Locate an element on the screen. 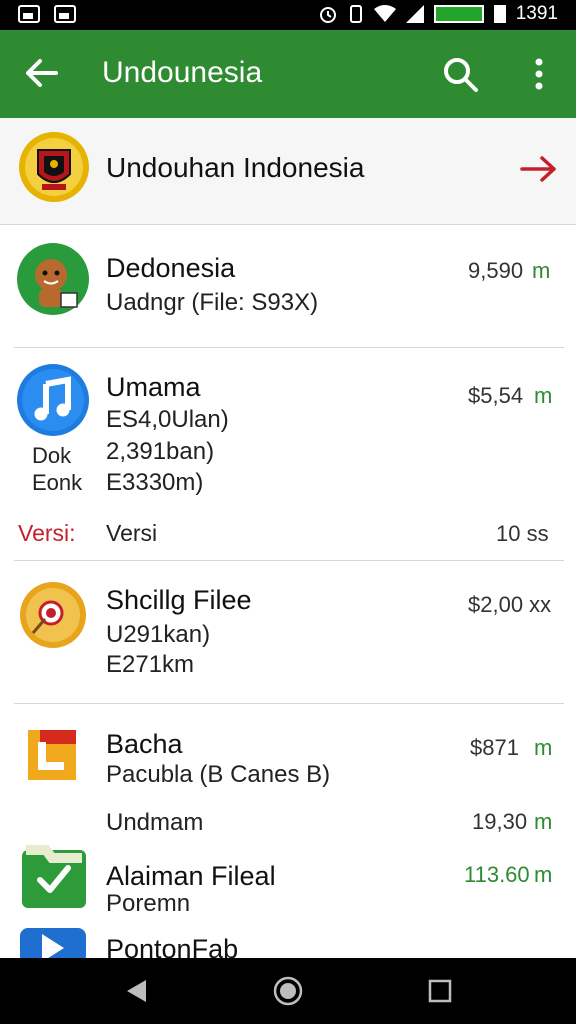 This screenshot has width=576, height=1024. undmam-value: 19,30 is located at coordinates (500, 821).